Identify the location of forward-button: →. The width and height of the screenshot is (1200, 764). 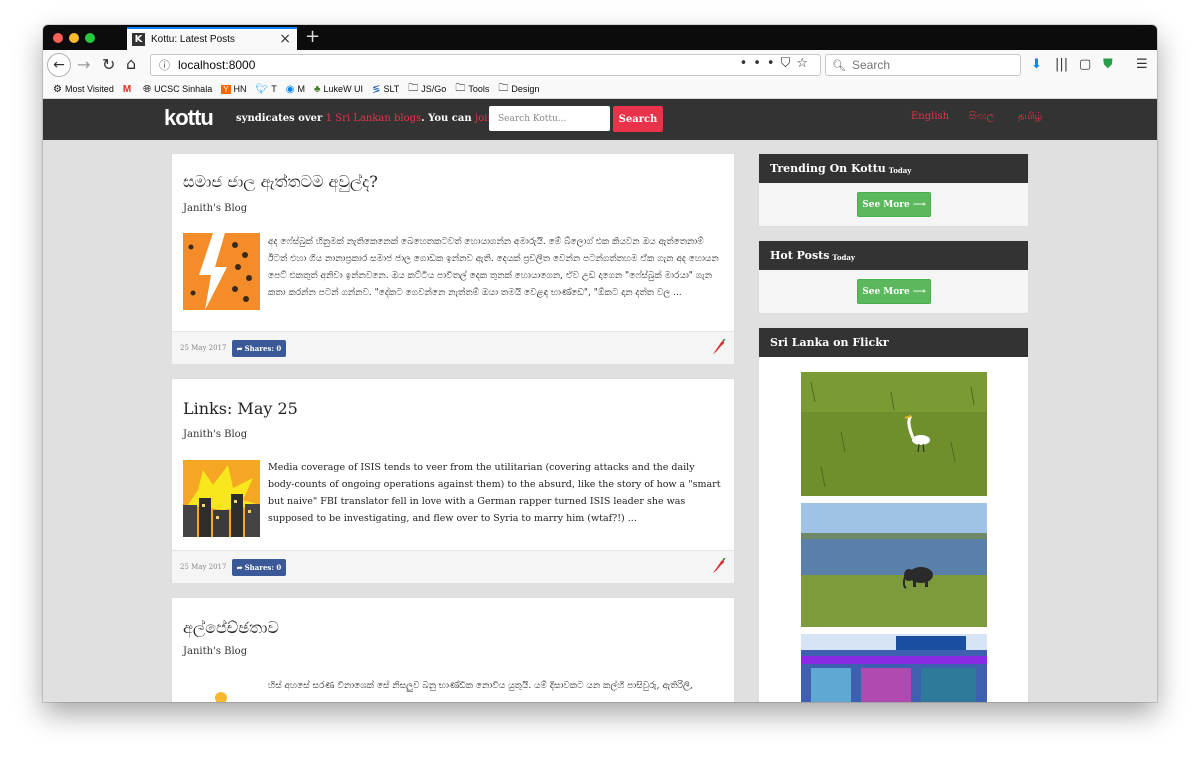
(83, 64).